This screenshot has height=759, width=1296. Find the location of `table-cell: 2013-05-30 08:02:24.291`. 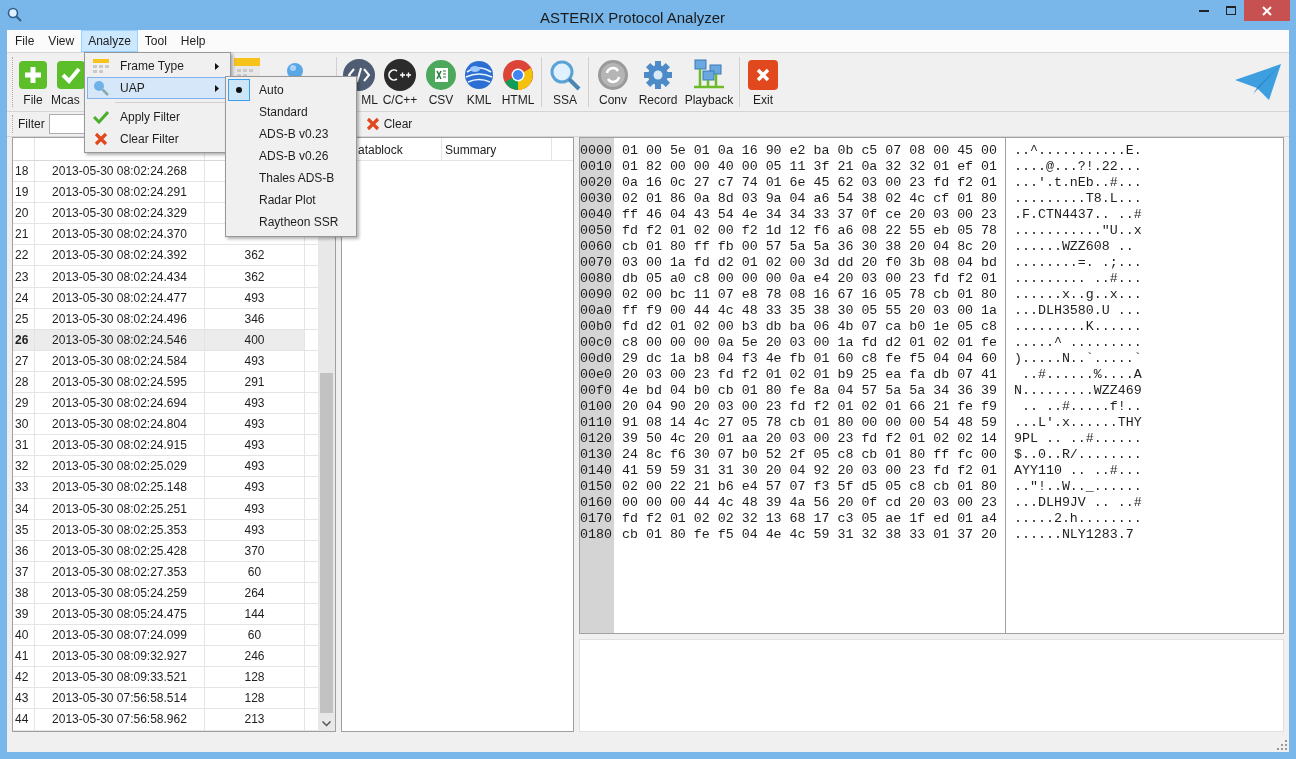

table-cell: 2013-05-30 08:02:24.291 is located at coordinates (120, 192).